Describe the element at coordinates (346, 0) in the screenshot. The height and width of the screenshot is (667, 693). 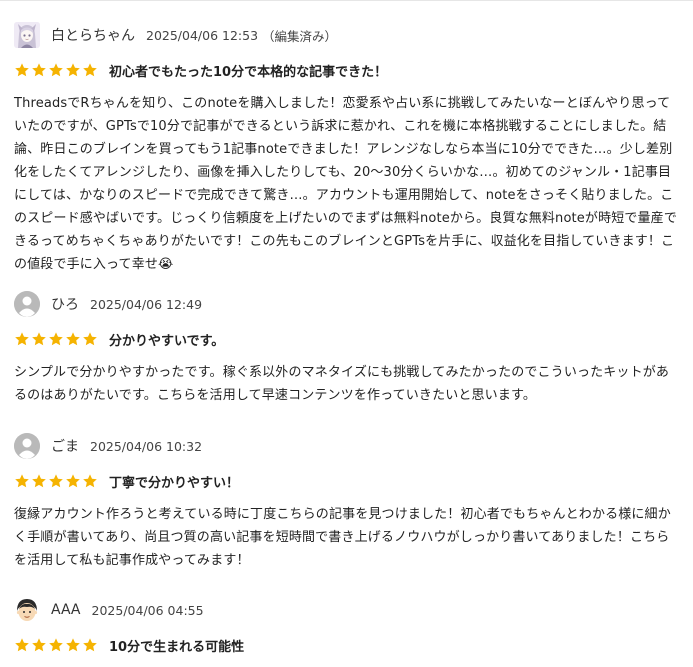
I see `top-divider` at that location.